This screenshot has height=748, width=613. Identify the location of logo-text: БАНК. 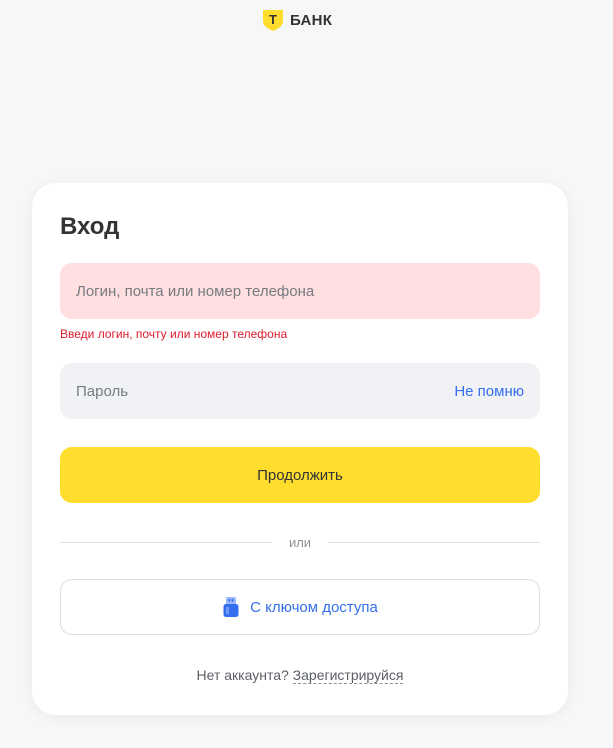
(311, 20).